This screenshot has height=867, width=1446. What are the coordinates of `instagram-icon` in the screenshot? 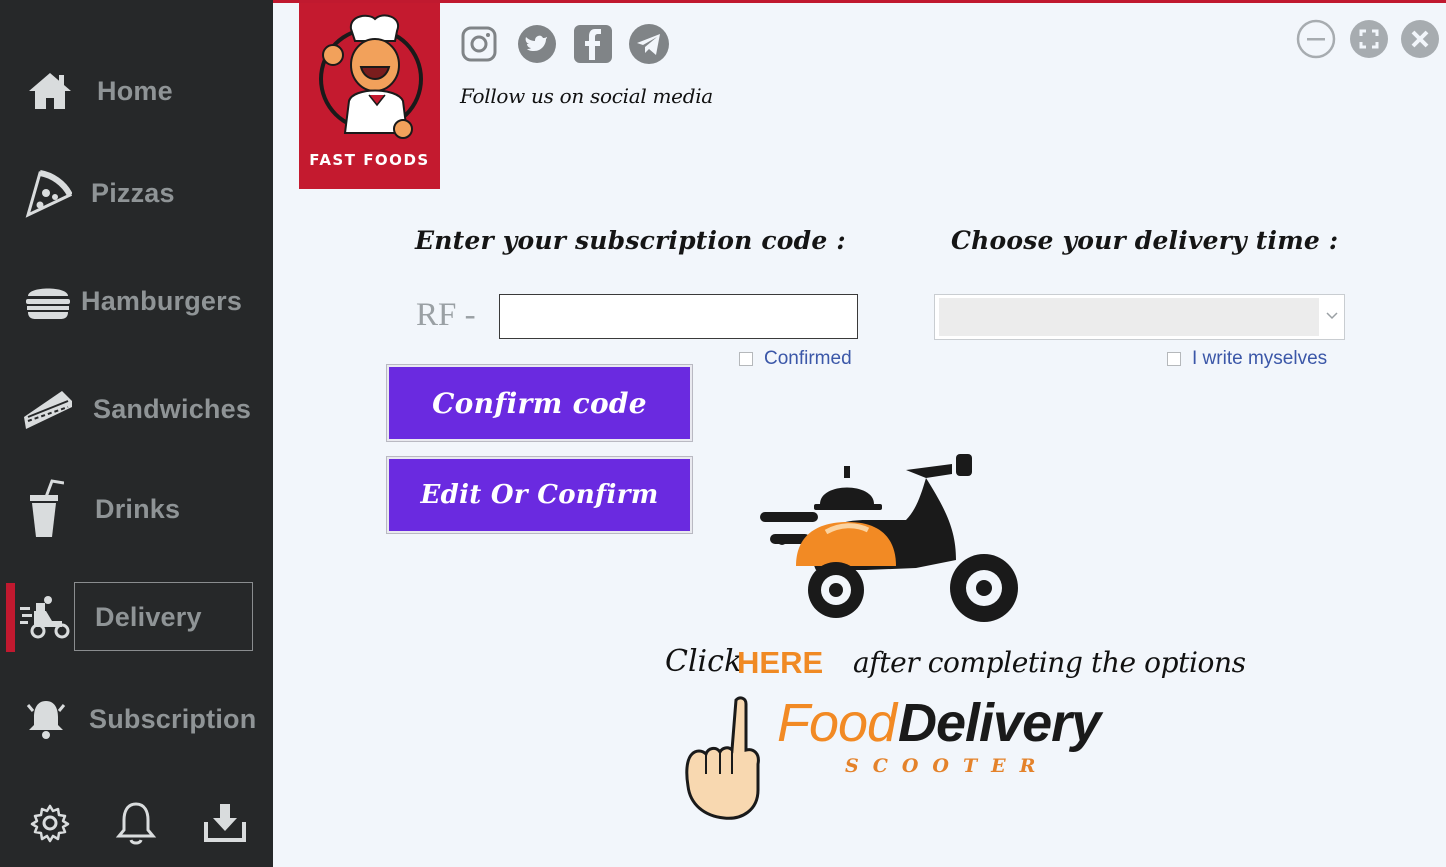 It's located at (479, 44).